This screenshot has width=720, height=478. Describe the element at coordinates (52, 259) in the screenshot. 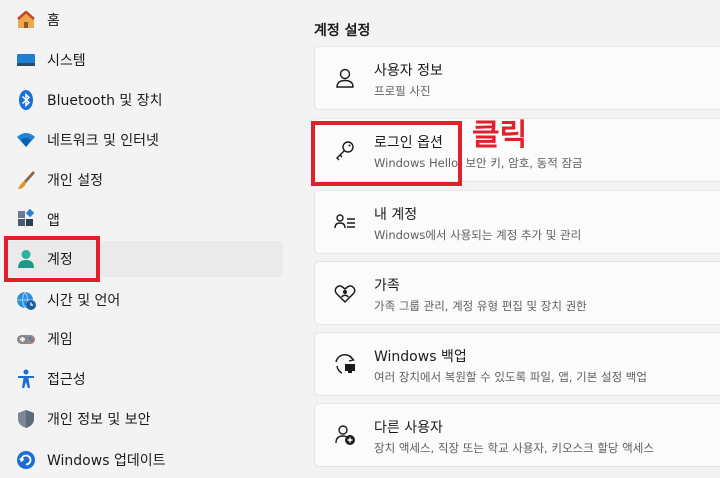

I see `highlight-box-accounts` at that location.